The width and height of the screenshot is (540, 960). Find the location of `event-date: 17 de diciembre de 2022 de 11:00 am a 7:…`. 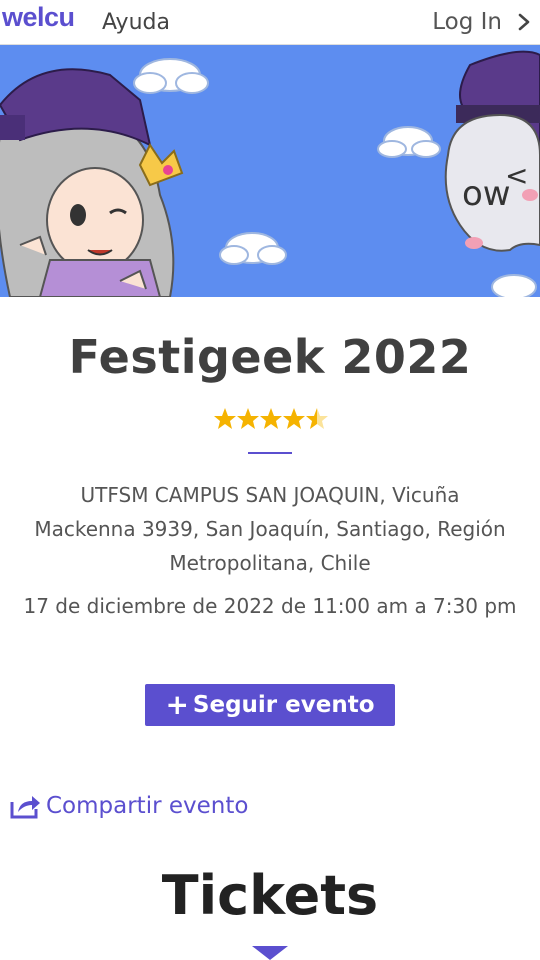

event-date: 17 de diciembre de 2022 de 11:00 am a 7:… is located at coordinates (270, 606).